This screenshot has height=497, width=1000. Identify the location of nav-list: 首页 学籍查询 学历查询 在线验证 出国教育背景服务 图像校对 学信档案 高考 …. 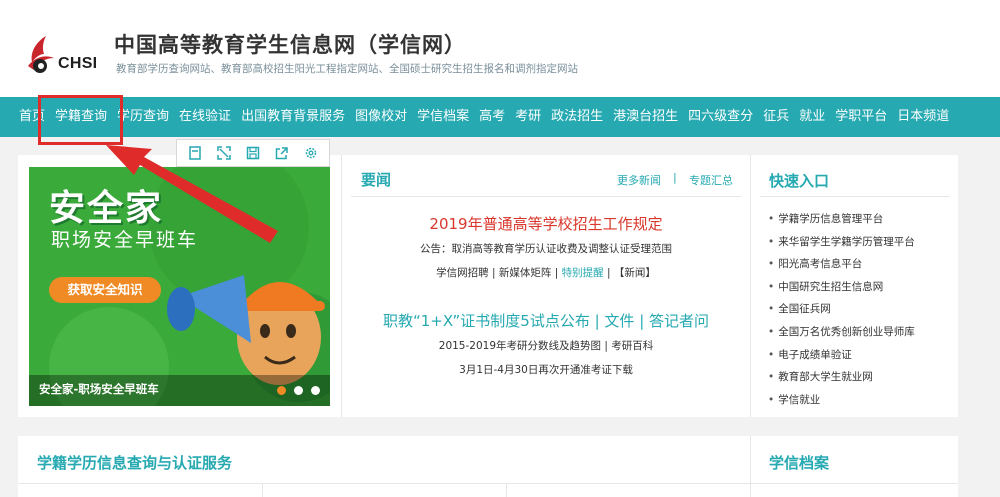
(484, 117).